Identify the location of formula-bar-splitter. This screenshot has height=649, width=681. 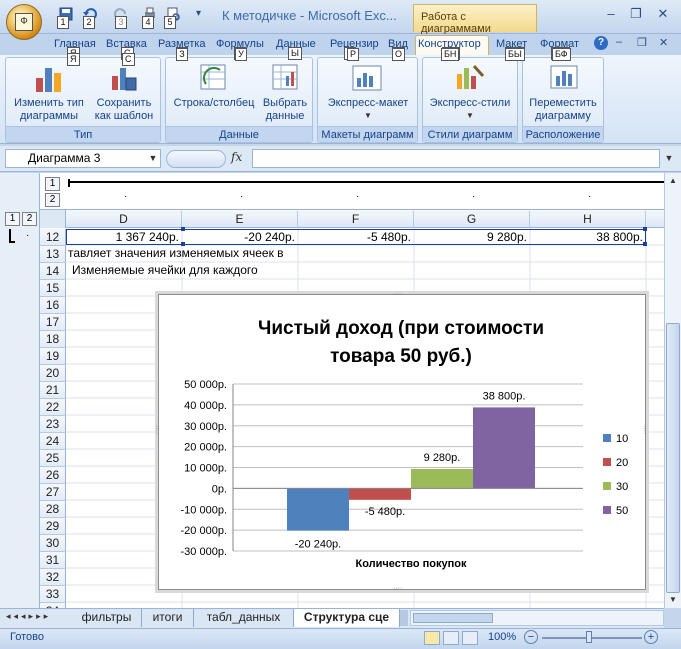
(196, 159).